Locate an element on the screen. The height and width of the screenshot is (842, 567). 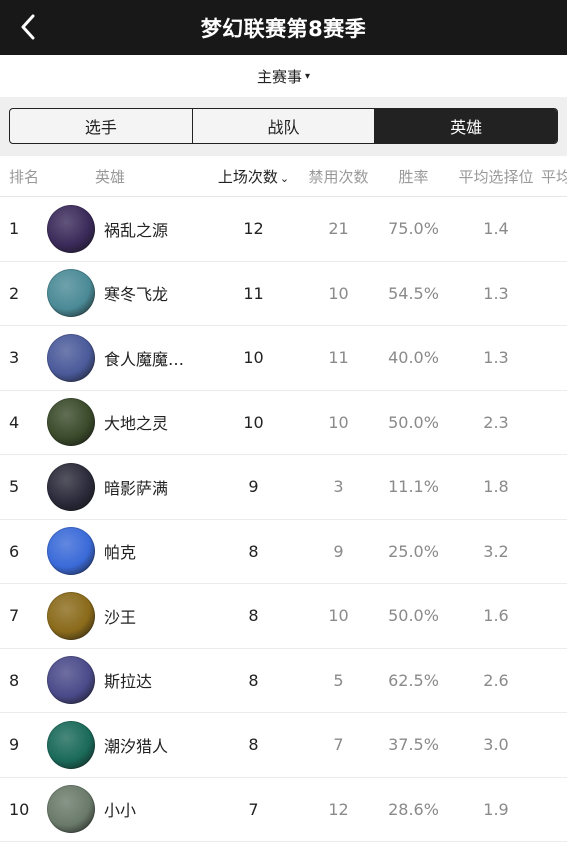
row-played: 9 is located at coordinates (253, 486).